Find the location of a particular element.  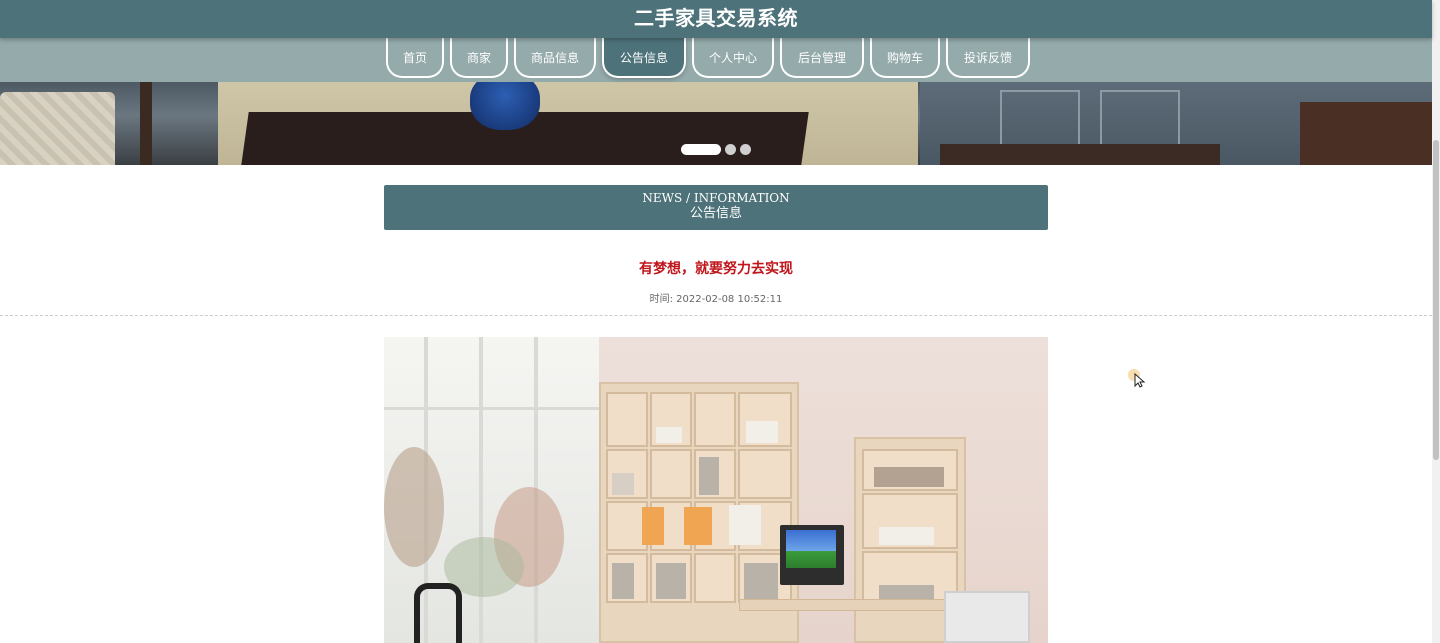

image-chair is located at coordinates (438, 613).